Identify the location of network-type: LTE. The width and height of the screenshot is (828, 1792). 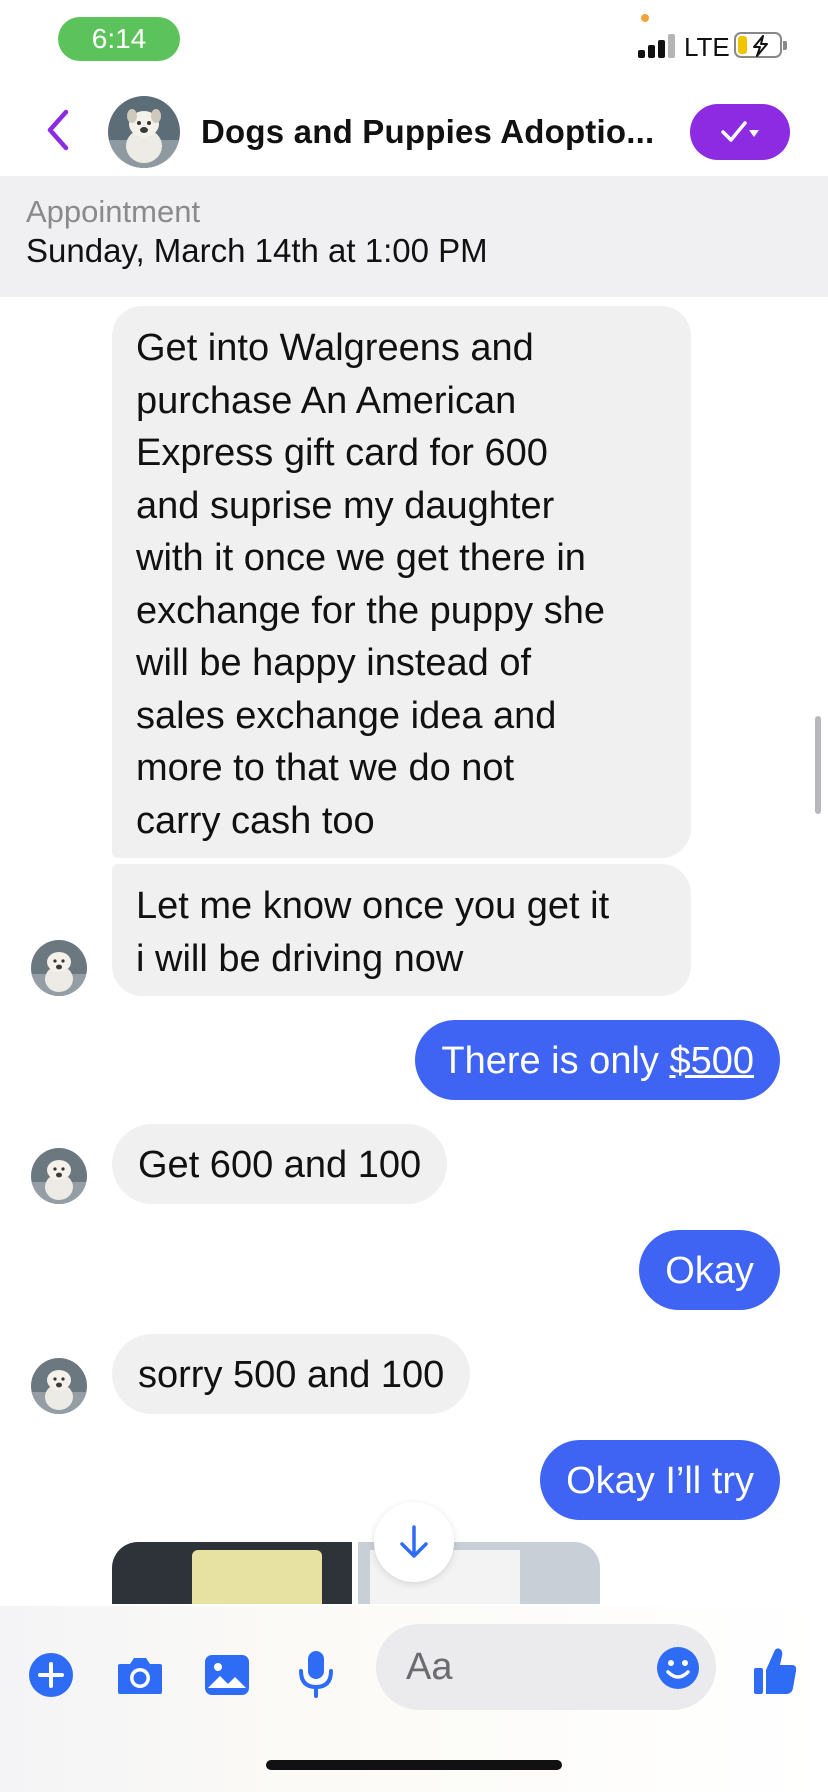
(707, 47).